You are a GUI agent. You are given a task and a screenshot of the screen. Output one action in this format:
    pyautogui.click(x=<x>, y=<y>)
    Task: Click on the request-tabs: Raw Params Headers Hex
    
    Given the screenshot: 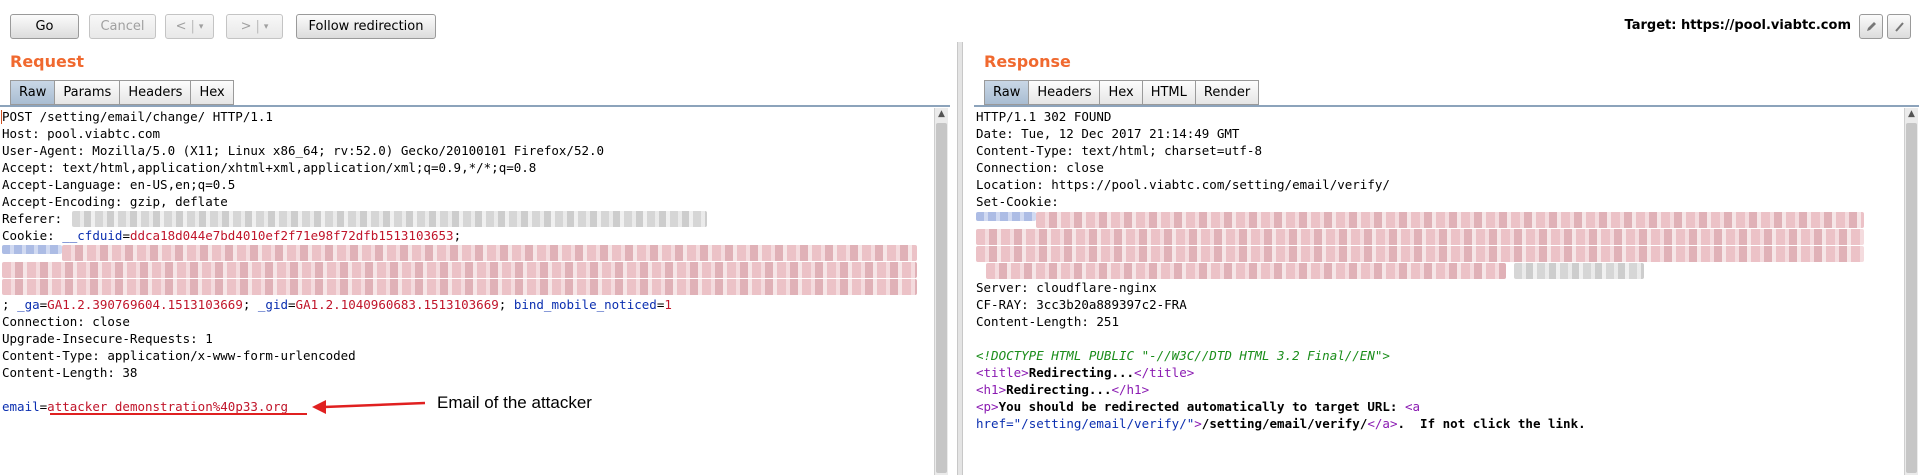 What is the action you would take?
    pyautogui.click(x=122, y=92)
    